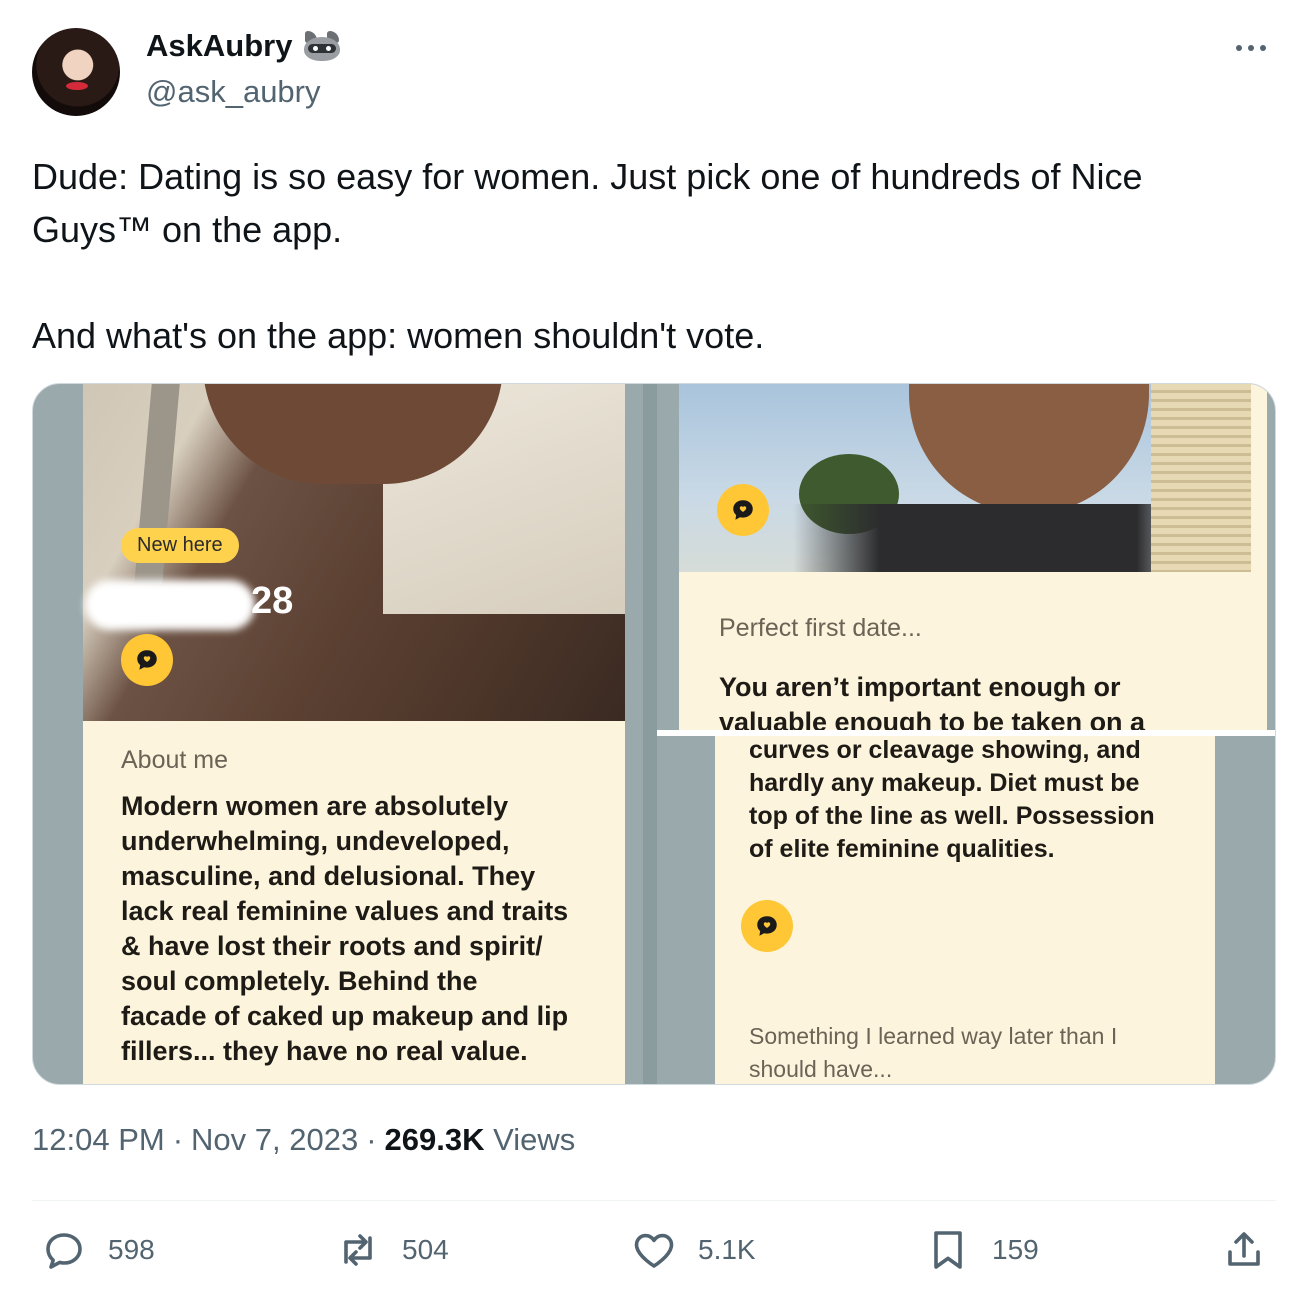 This screenshot has height=1304, width=1310. Describe the element at coordinates (272, 601) in the screenshot. I see `profile-age: 28` at that location.